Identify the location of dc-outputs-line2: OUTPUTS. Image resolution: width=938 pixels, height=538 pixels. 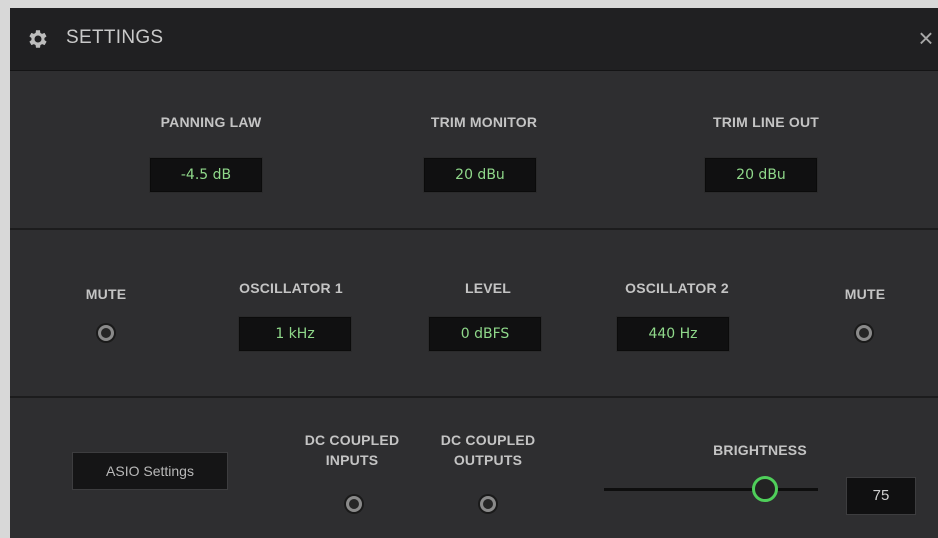
(488, 460).